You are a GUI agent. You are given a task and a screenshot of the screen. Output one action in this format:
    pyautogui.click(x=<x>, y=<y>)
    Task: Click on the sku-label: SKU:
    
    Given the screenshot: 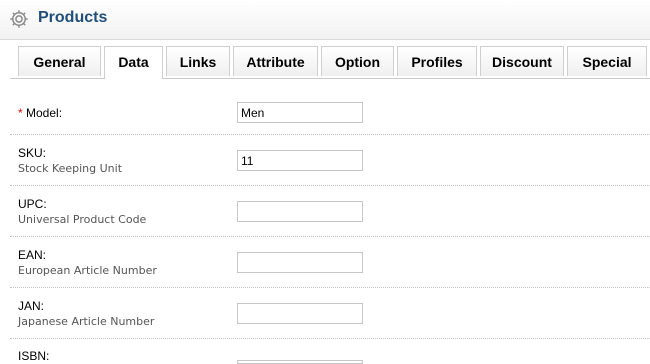 What is the action you would take?
    pyautogui.click(x=32, y=153)
    